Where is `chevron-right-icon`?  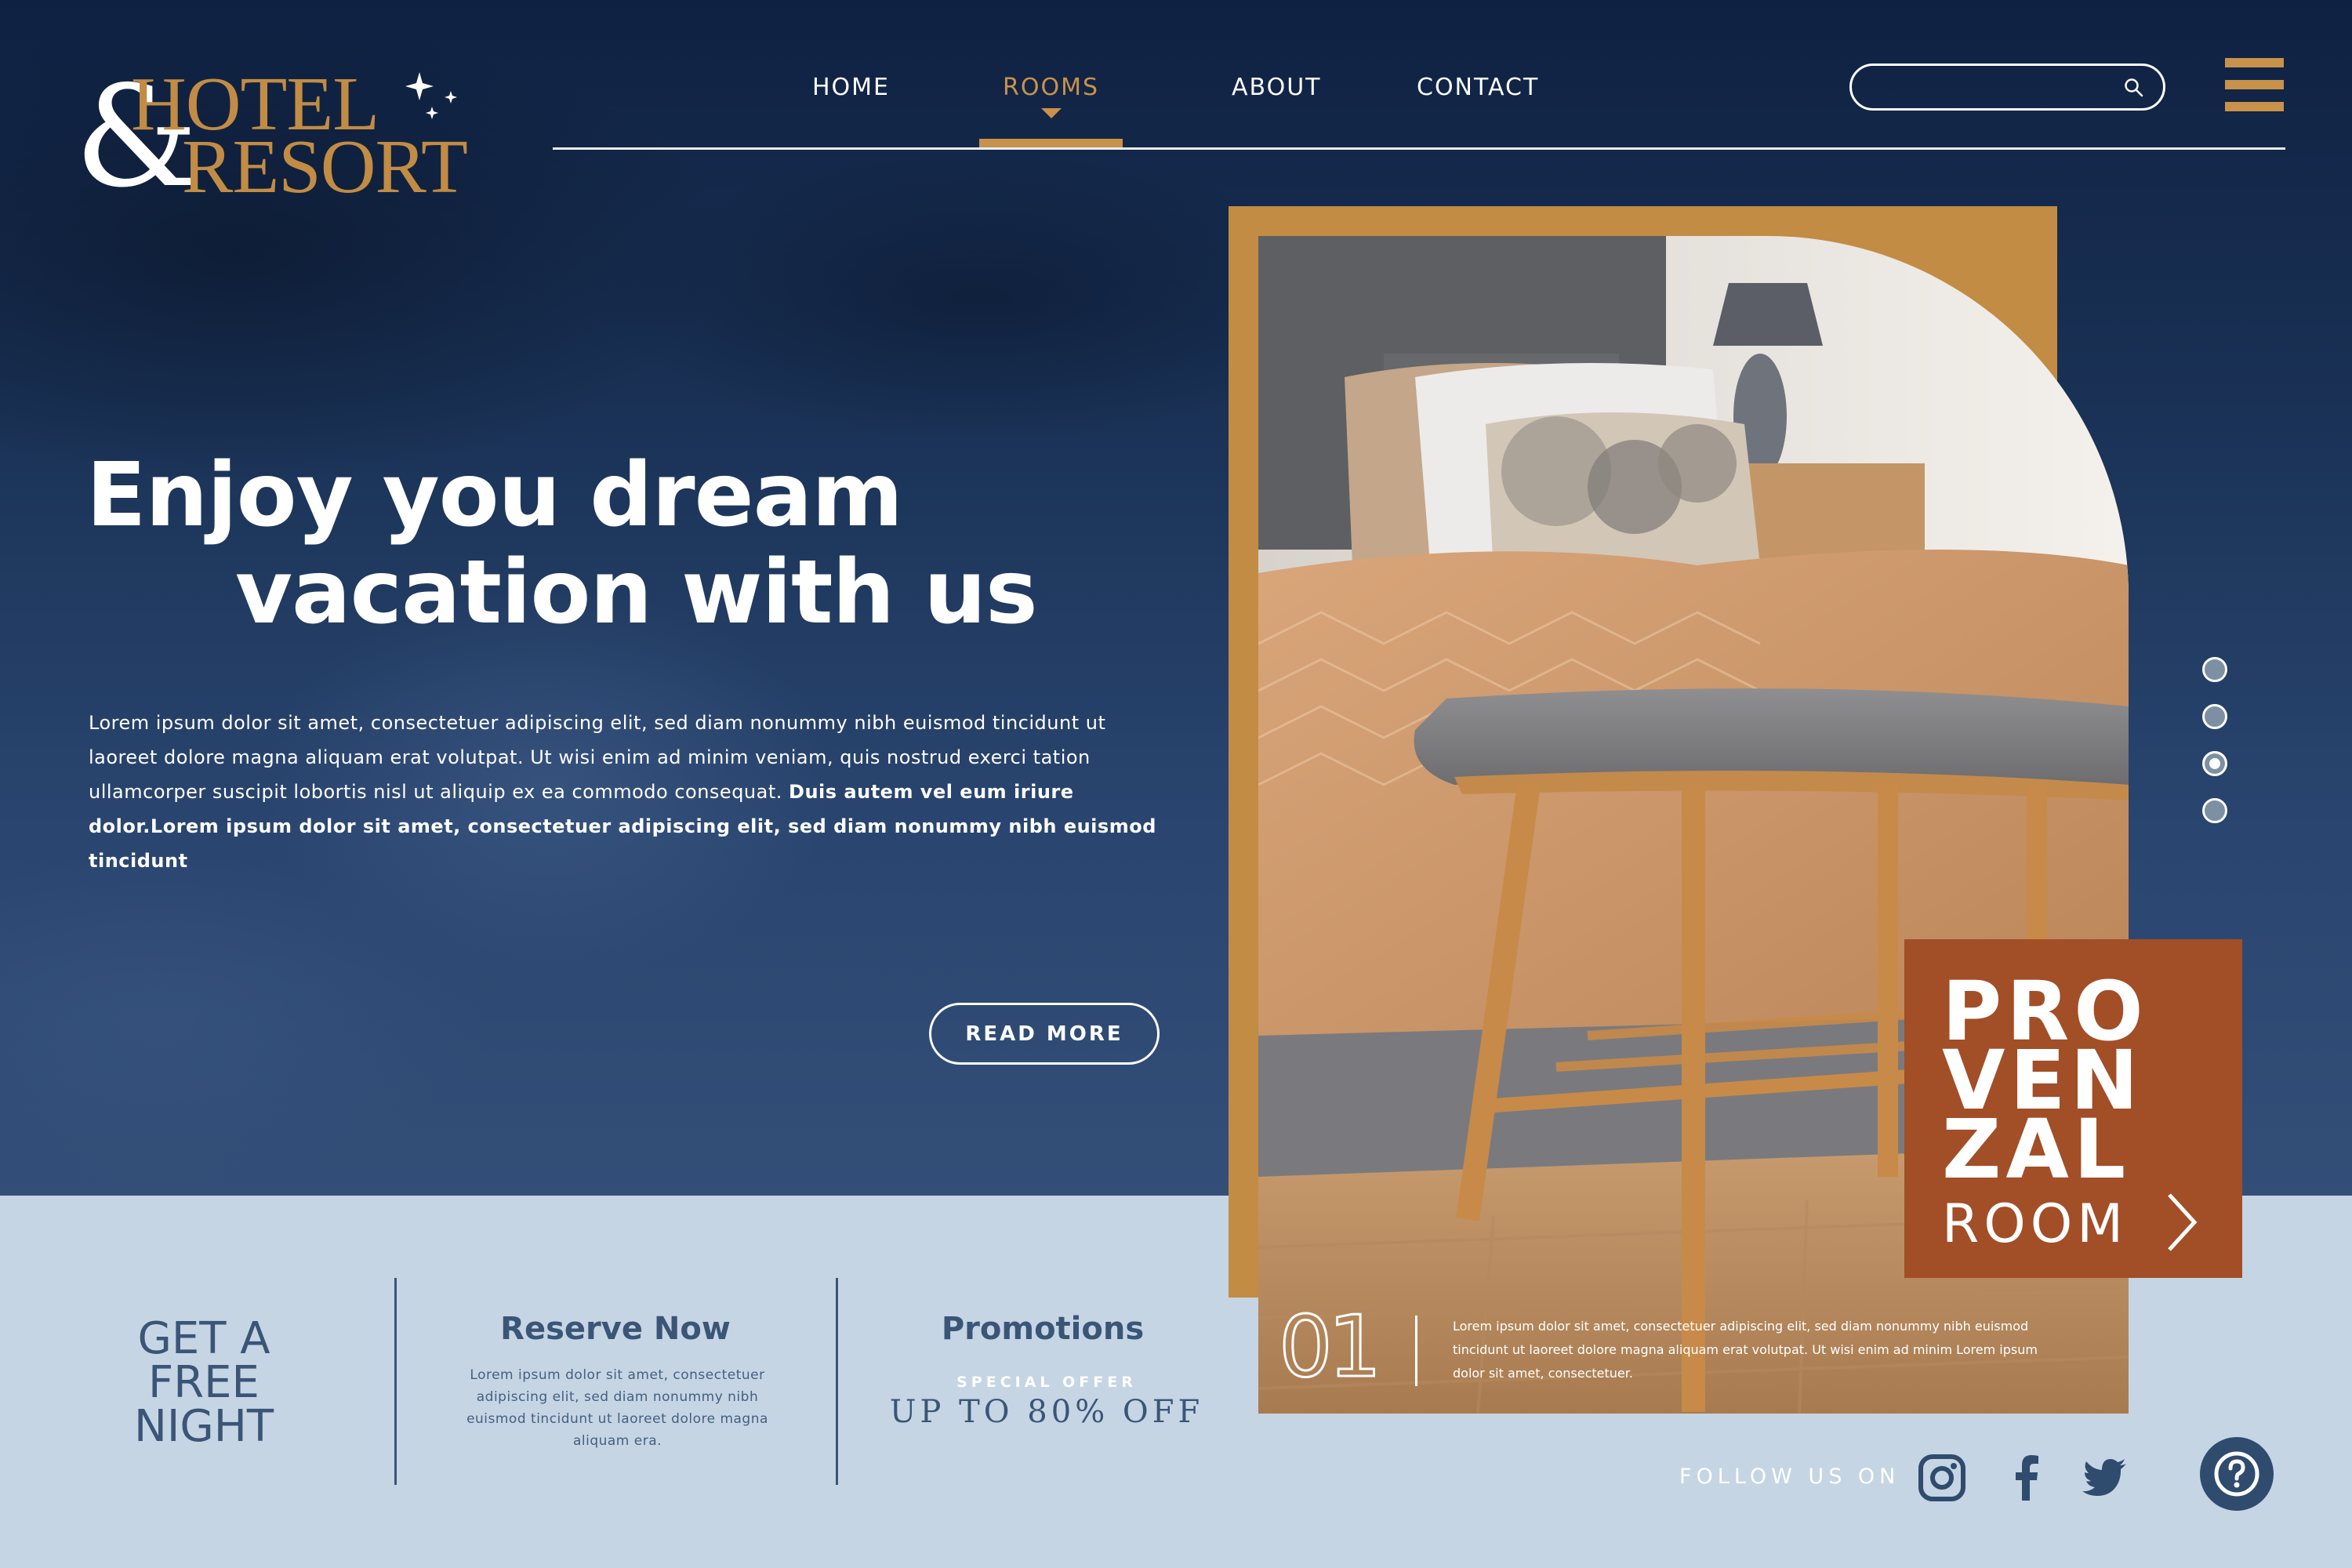
chevron-right-icon is located at coordinates (2182, 1222).